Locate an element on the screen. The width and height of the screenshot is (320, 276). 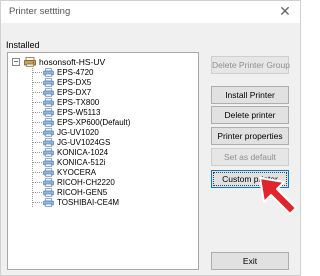
printer-label: EPS-TX800 is located at coordinates (78, 102).